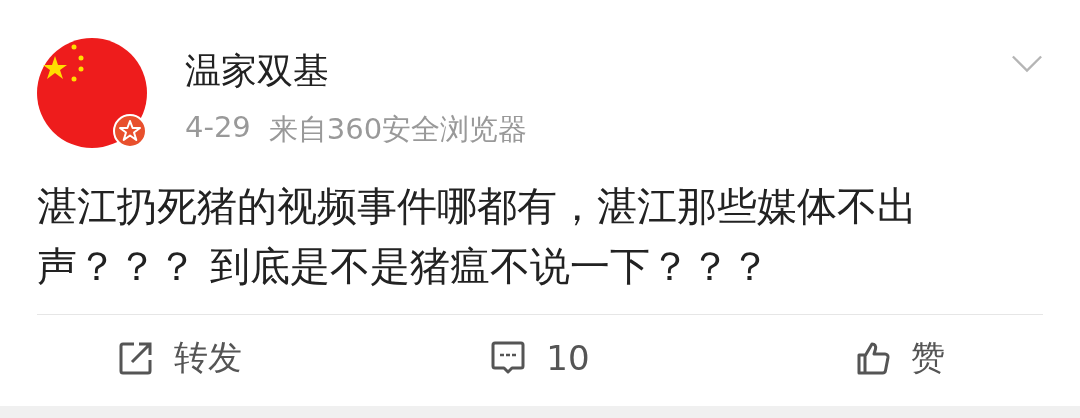 The height and width of the screenshot is (418, 1080). Describe the element at coordinates (873, 358) in the screenshot. I see `thumbs-up-icon` at that location.